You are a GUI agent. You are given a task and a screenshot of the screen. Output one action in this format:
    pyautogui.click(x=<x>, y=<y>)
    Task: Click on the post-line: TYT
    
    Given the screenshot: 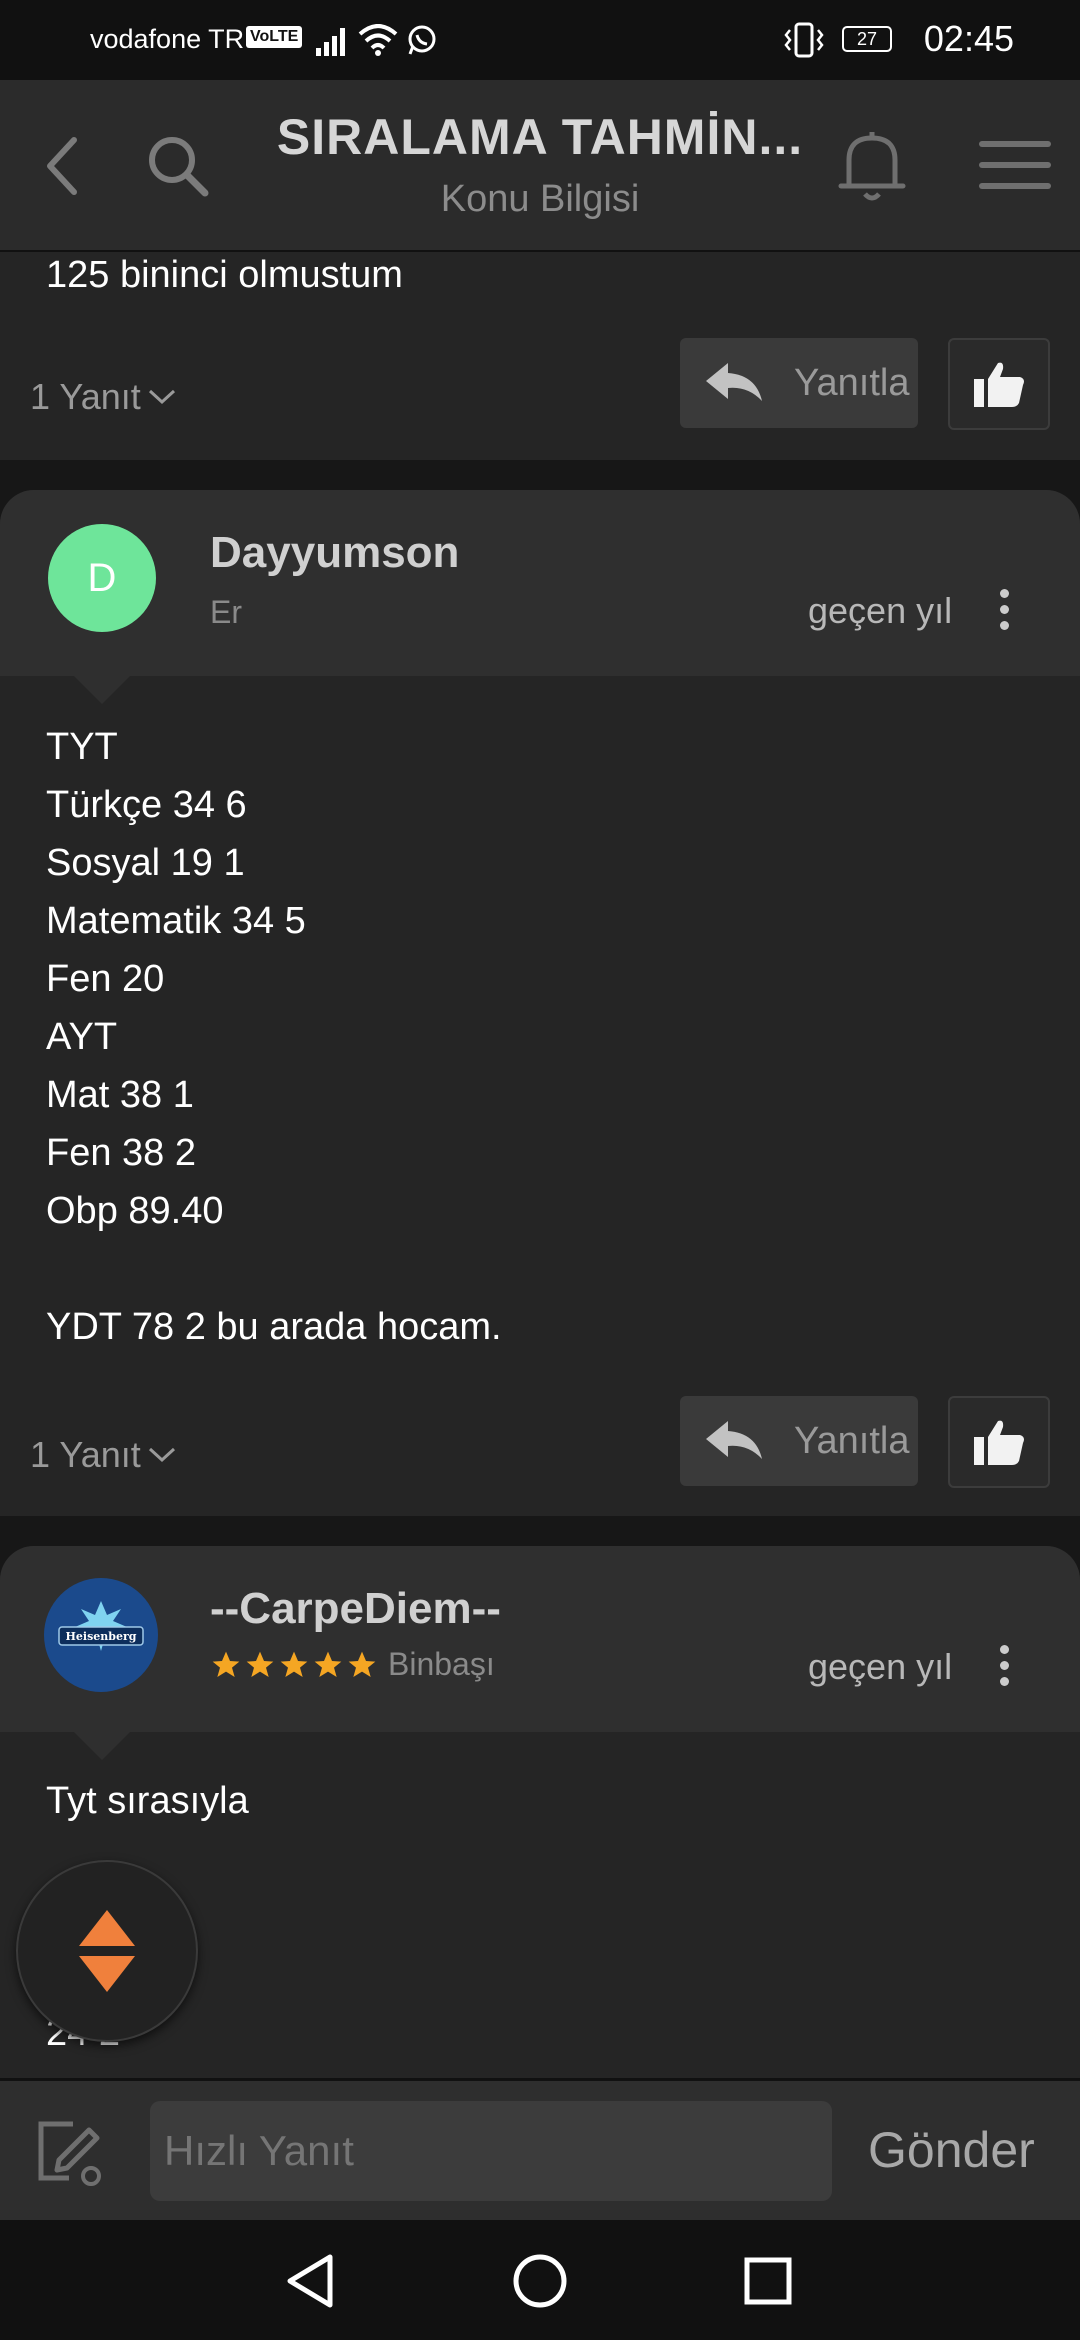 What is the action you would take?
    pyautogui.click(x=82, y=747)
    